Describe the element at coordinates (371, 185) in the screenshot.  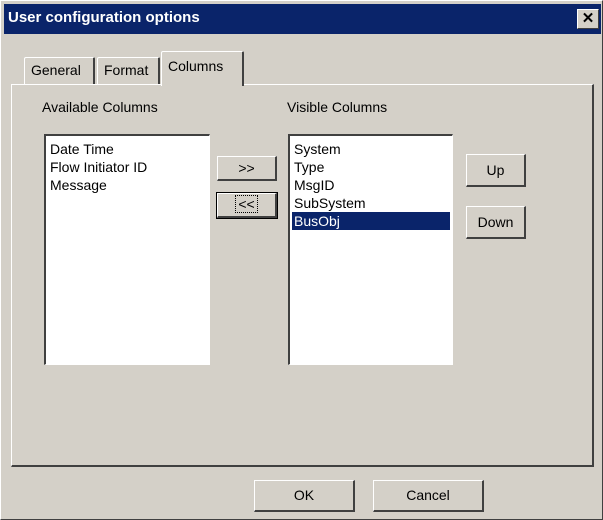
I see `list-item-msgid: MsgID` at that location.